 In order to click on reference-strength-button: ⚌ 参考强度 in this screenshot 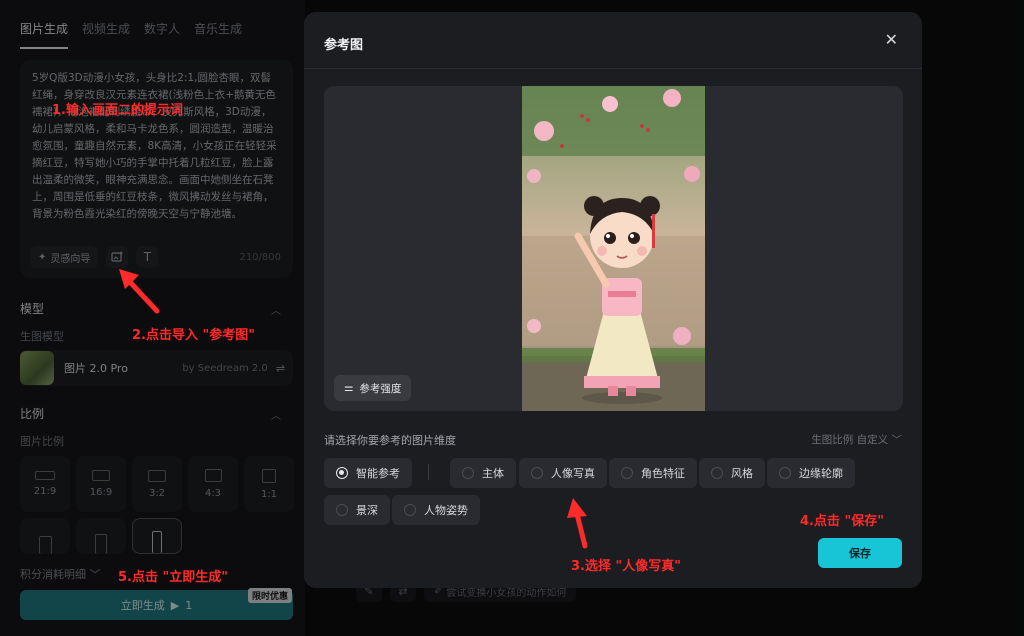, I will do `click(373, 388)`.